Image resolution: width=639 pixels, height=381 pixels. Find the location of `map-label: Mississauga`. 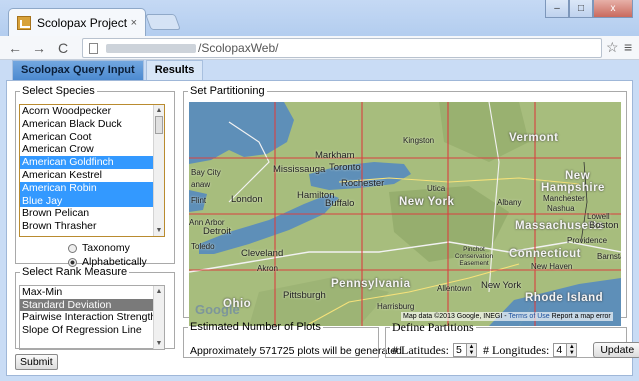

map-label: Mississauga is located at coordinates (299, 169).